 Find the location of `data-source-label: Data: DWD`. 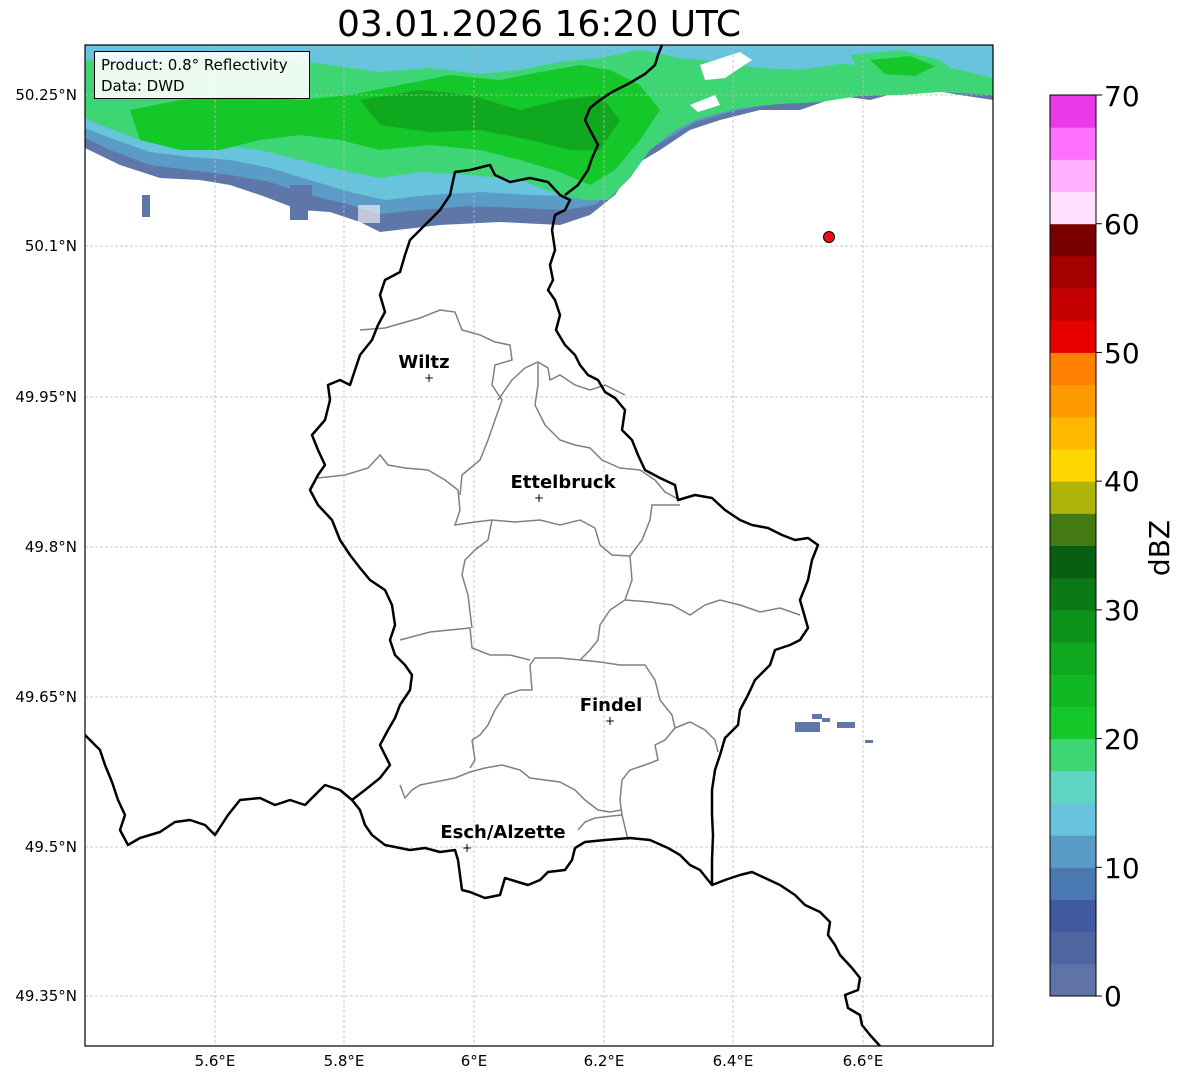

data-source-label: Data: DWD is located at coordinates (143, 86).